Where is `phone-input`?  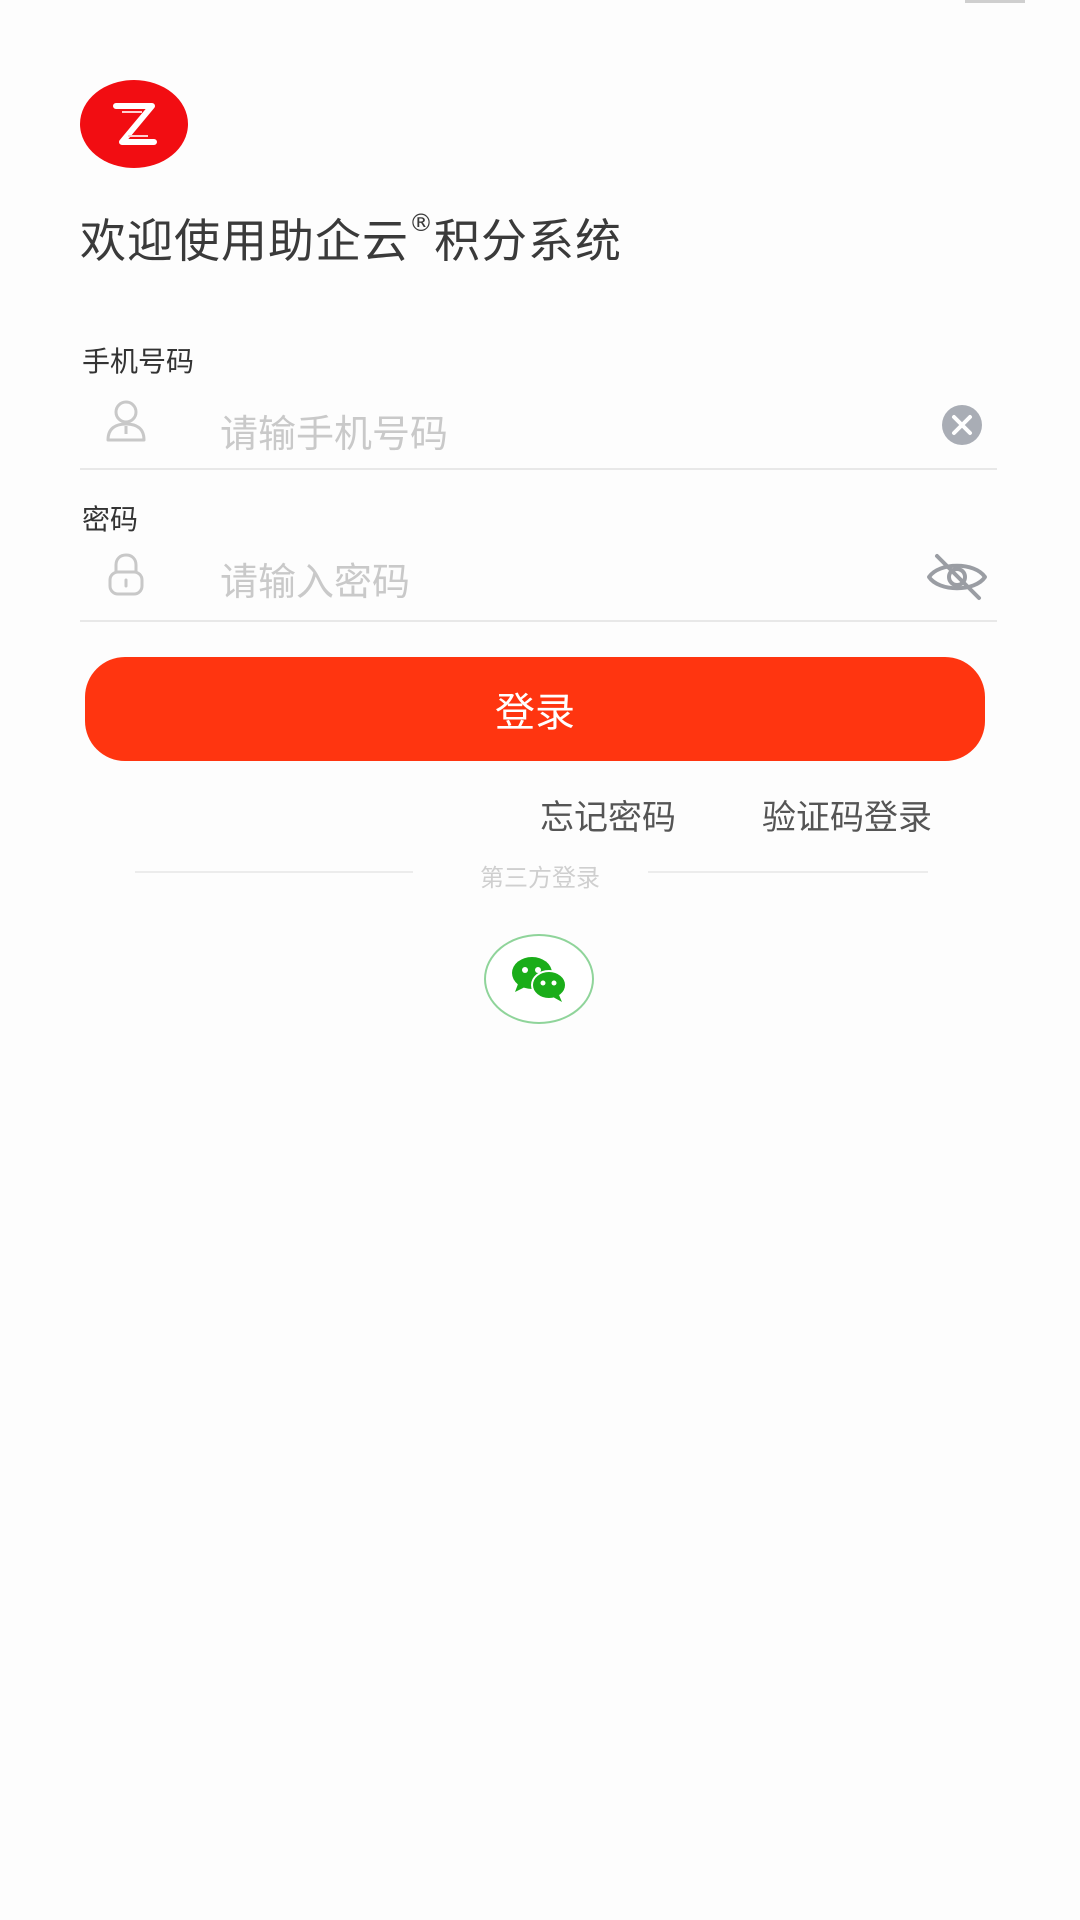 phone-input is located at coordinates (540, 434).